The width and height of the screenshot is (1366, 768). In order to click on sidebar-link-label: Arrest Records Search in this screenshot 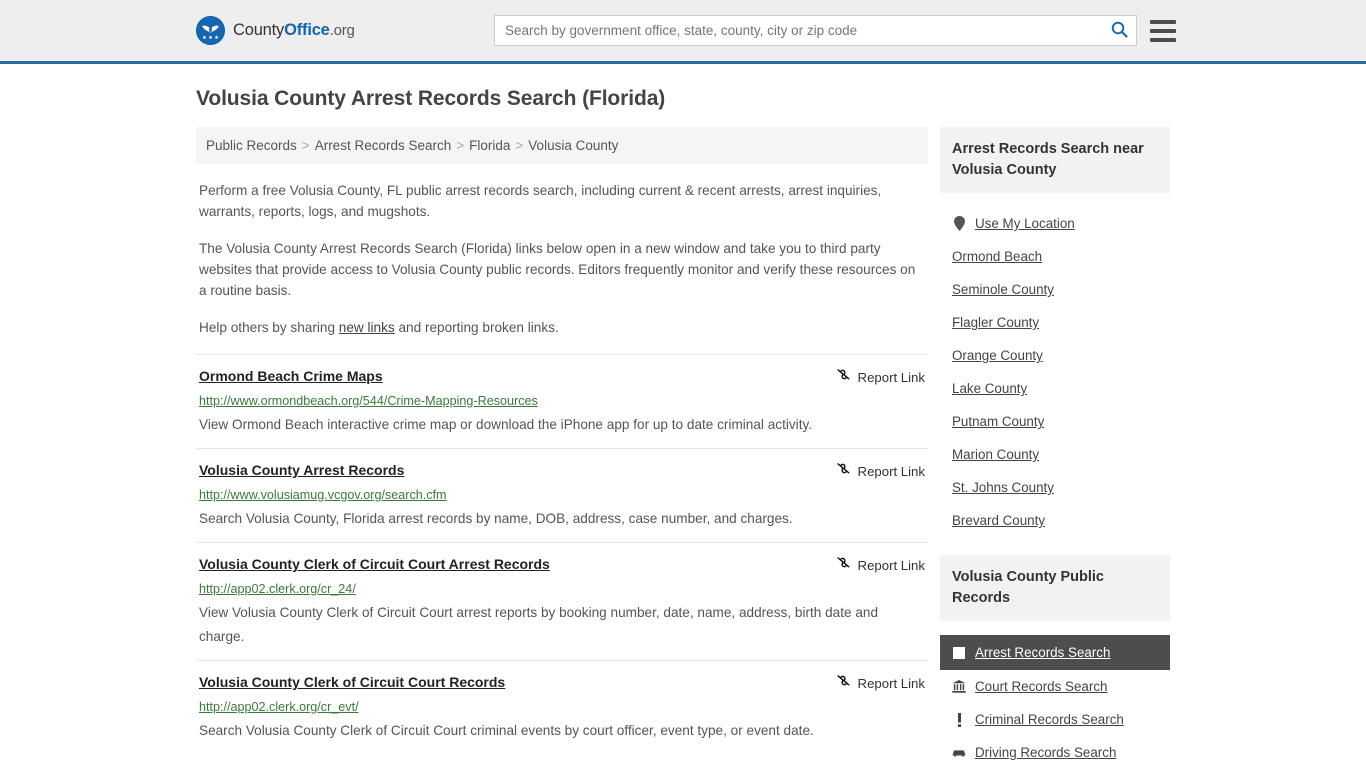, I will do `click(1042, 652)`.